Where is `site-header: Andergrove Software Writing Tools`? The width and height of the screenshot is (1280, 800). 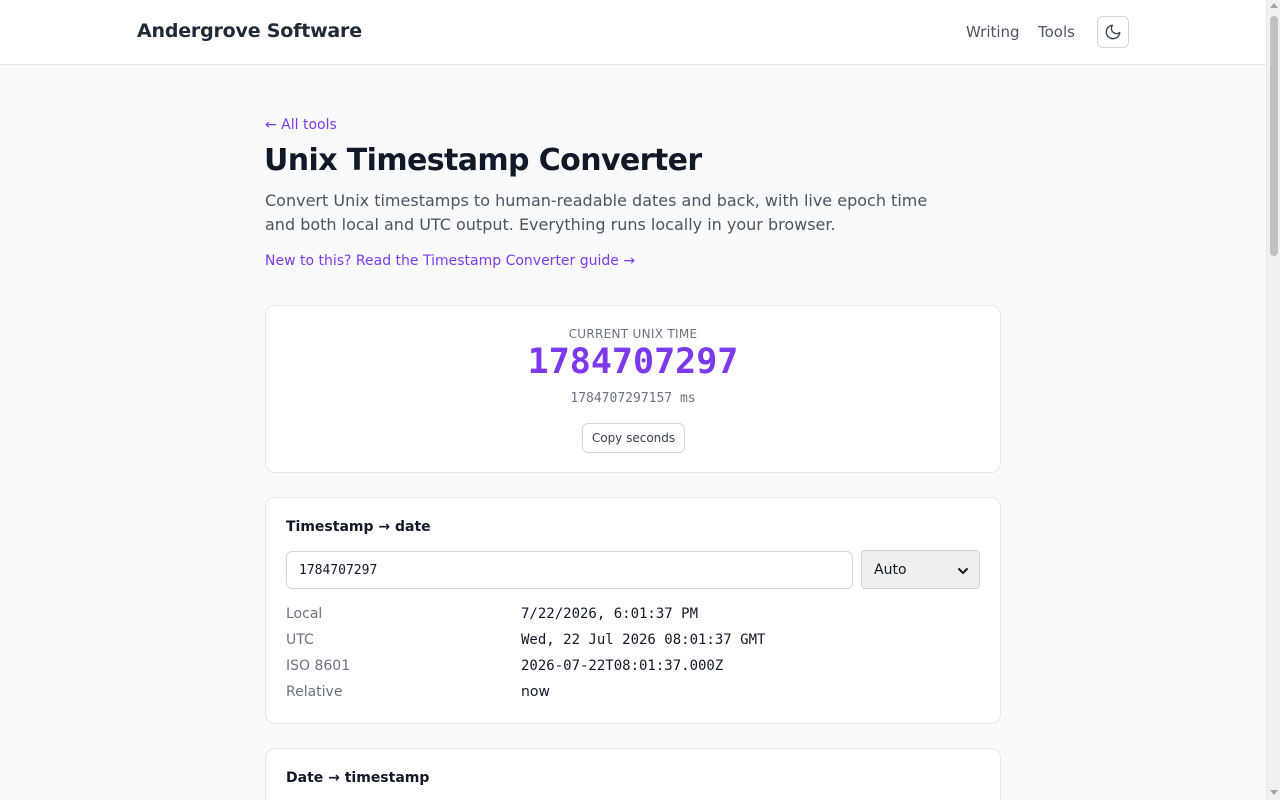
site-header: Andergrove Software Writing Tools is located at coordinates (633, 32).